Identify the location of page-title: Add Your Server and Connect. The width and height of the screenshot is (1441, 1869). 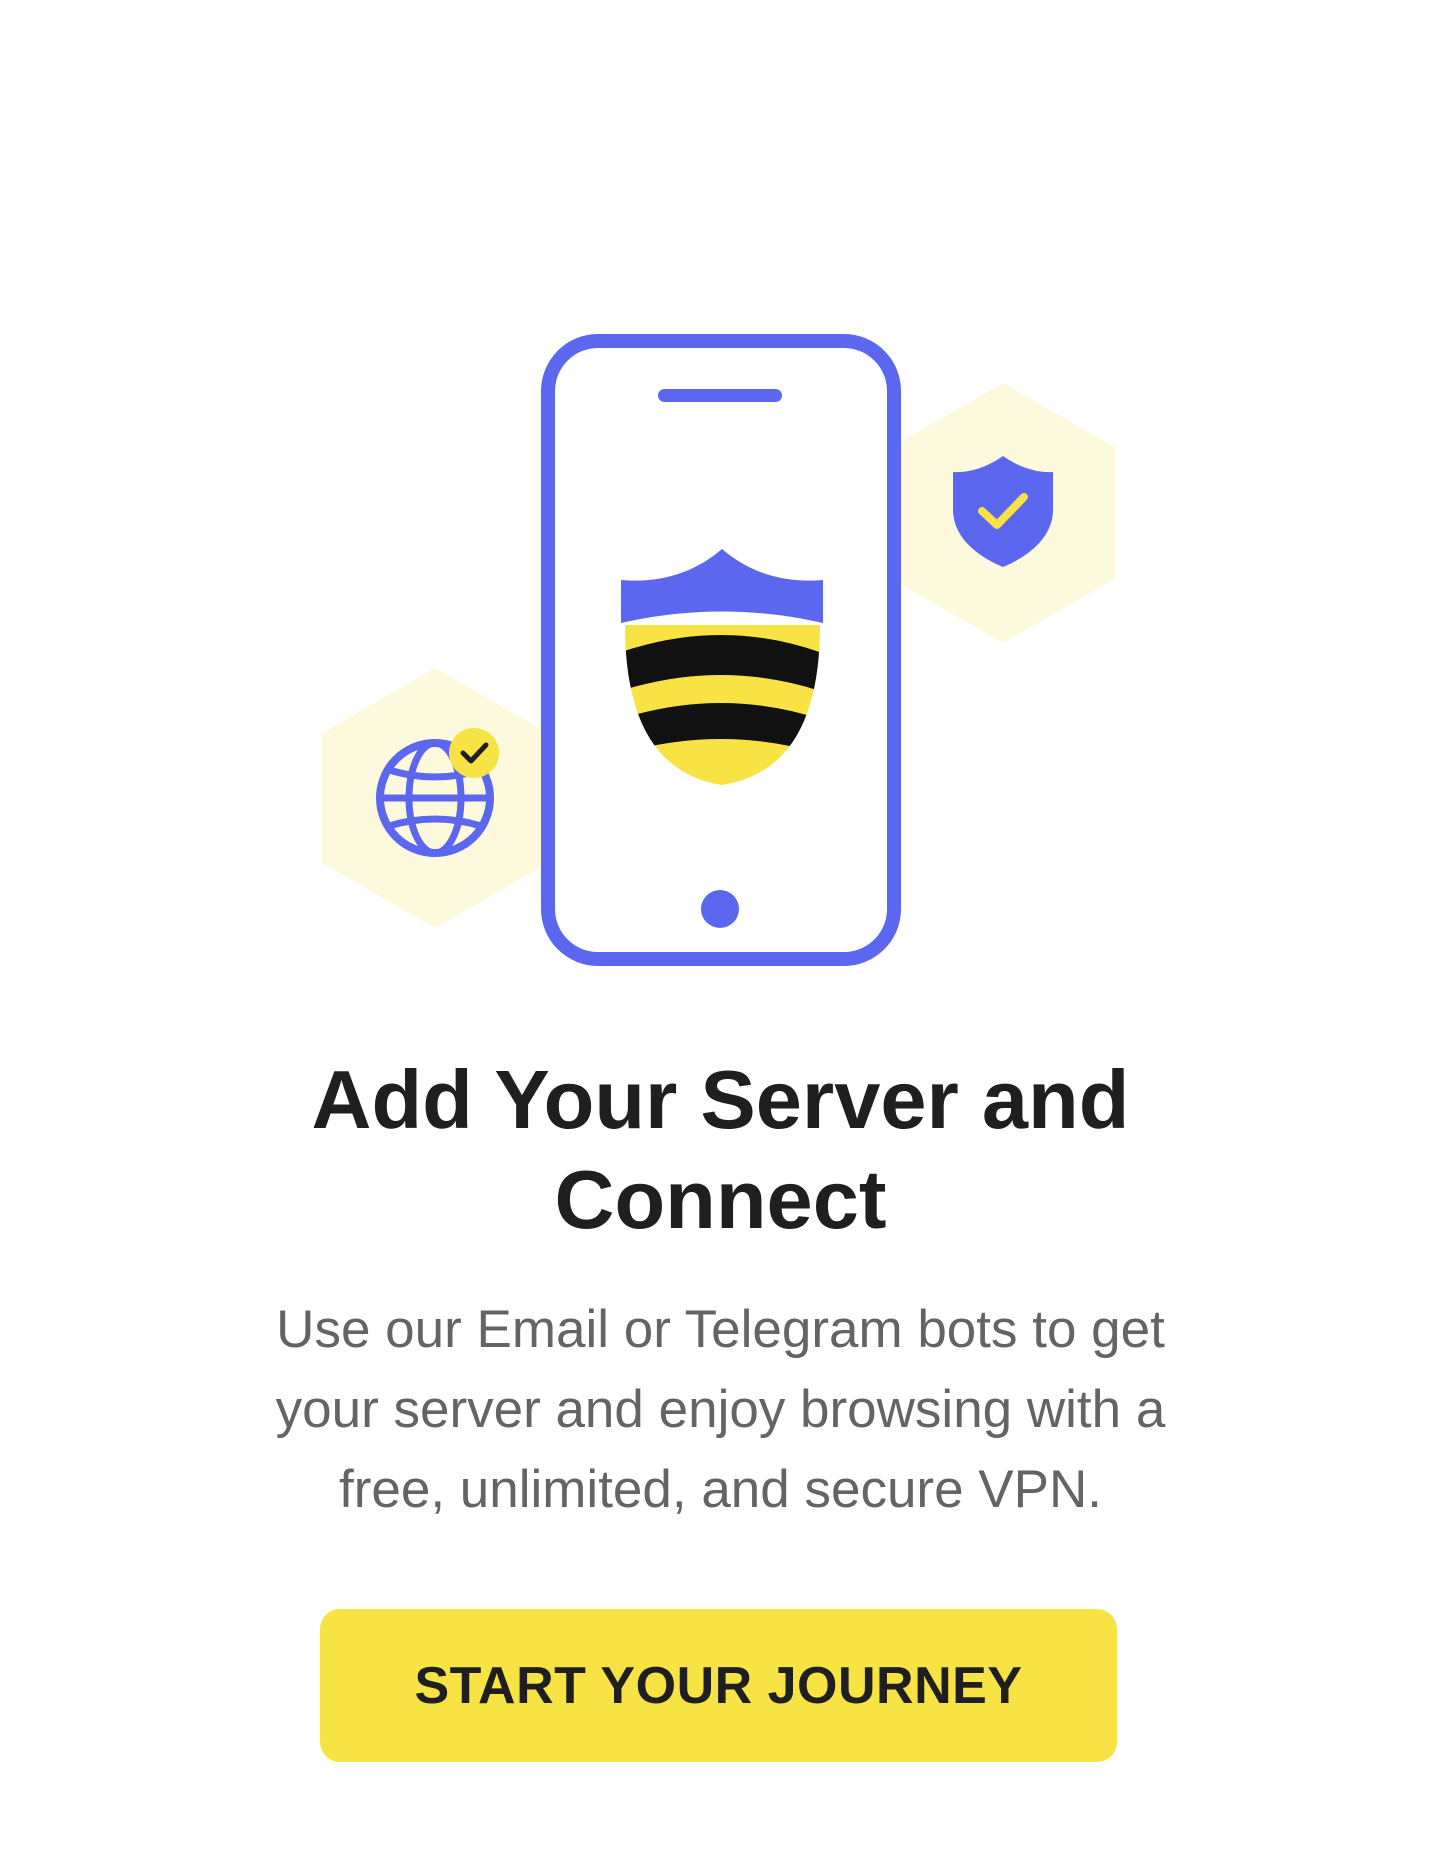
(720, 1150).